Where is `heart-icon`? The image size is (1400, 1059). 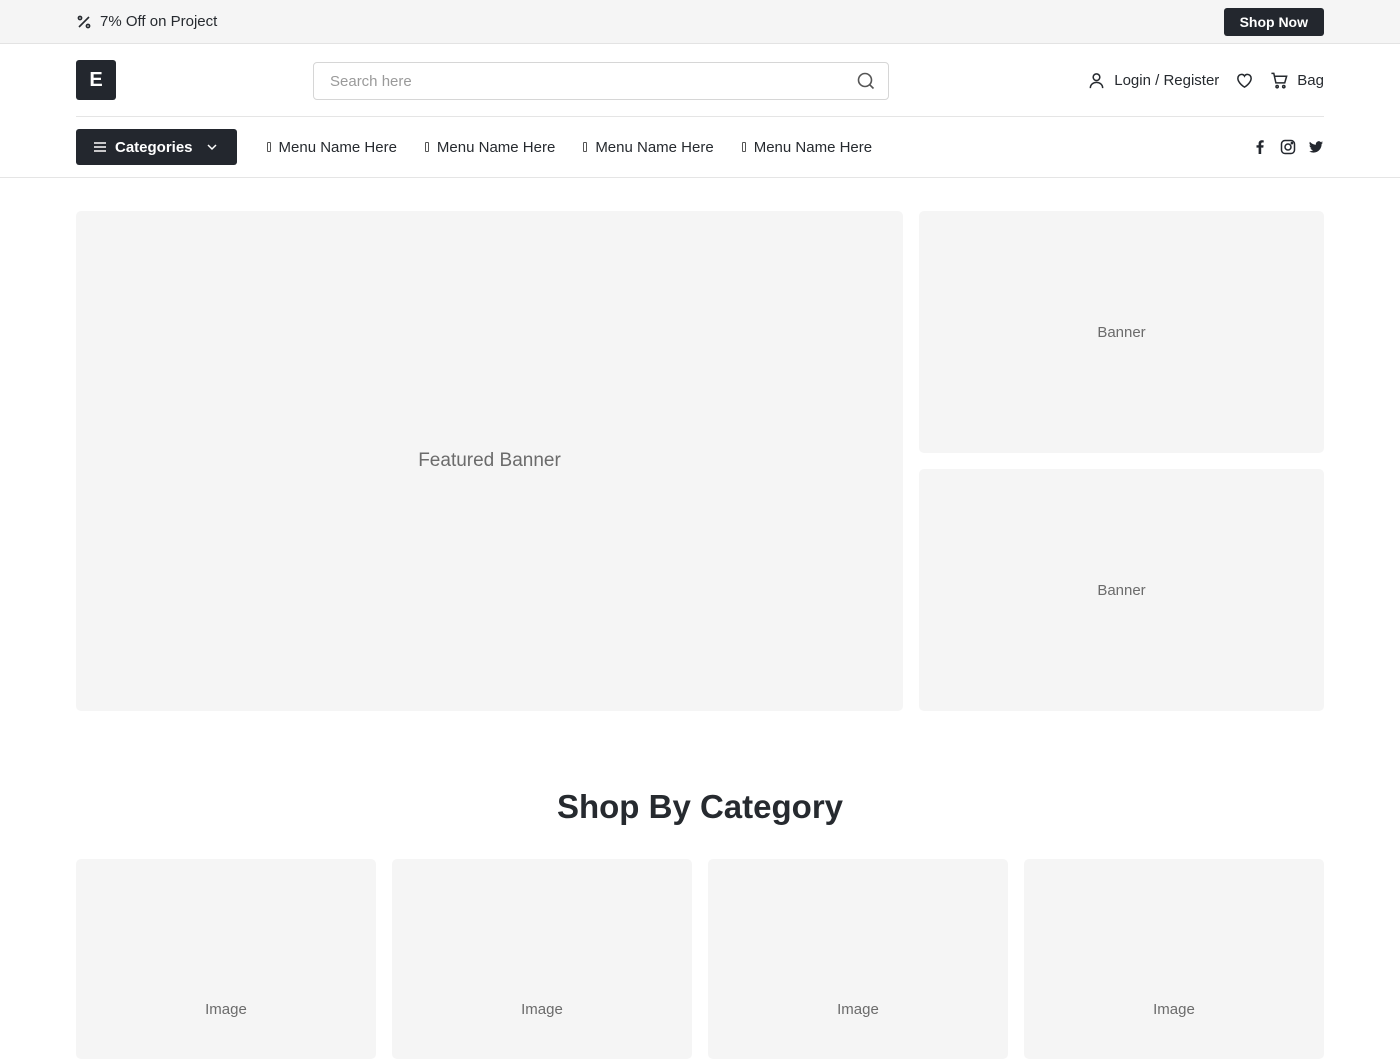
heart-icon is located at coordinates (1245, 80).